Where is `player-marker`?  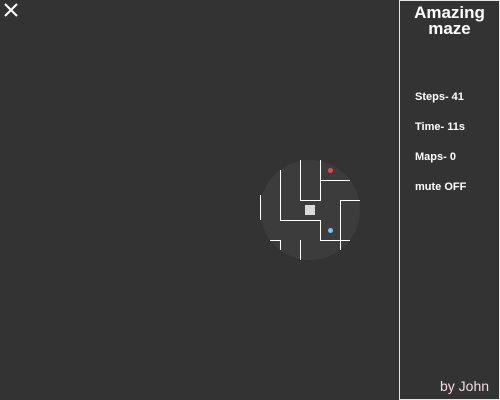 player-marker is located at coordinates (310, 210).